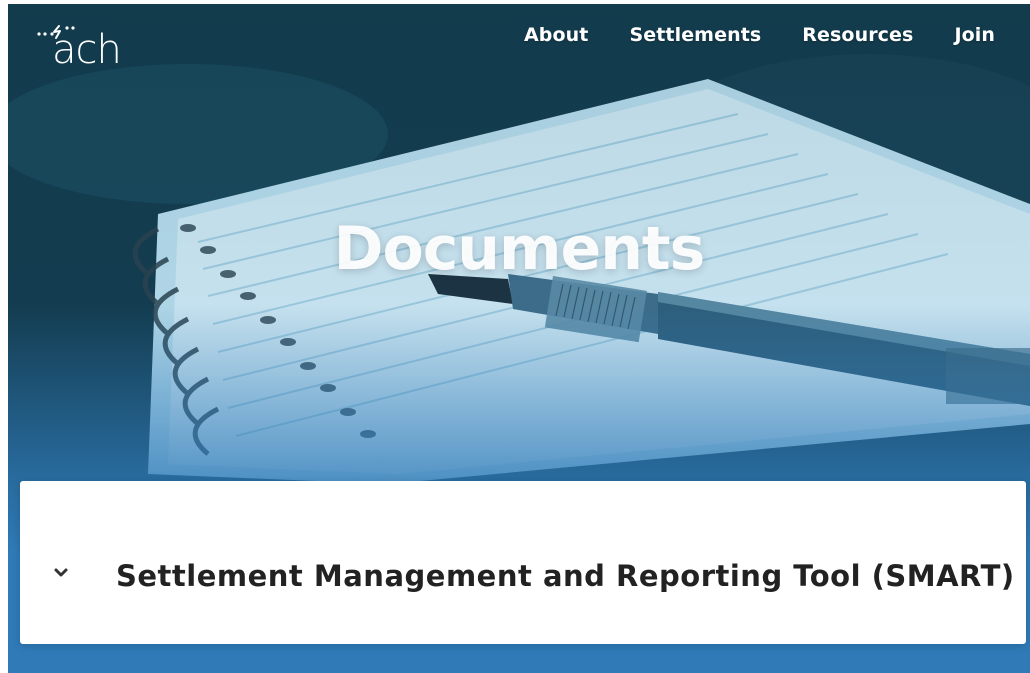 The height and width of the screenshot is (673, 1030). I want to click on chevron-down-icon, so click(61, 573).